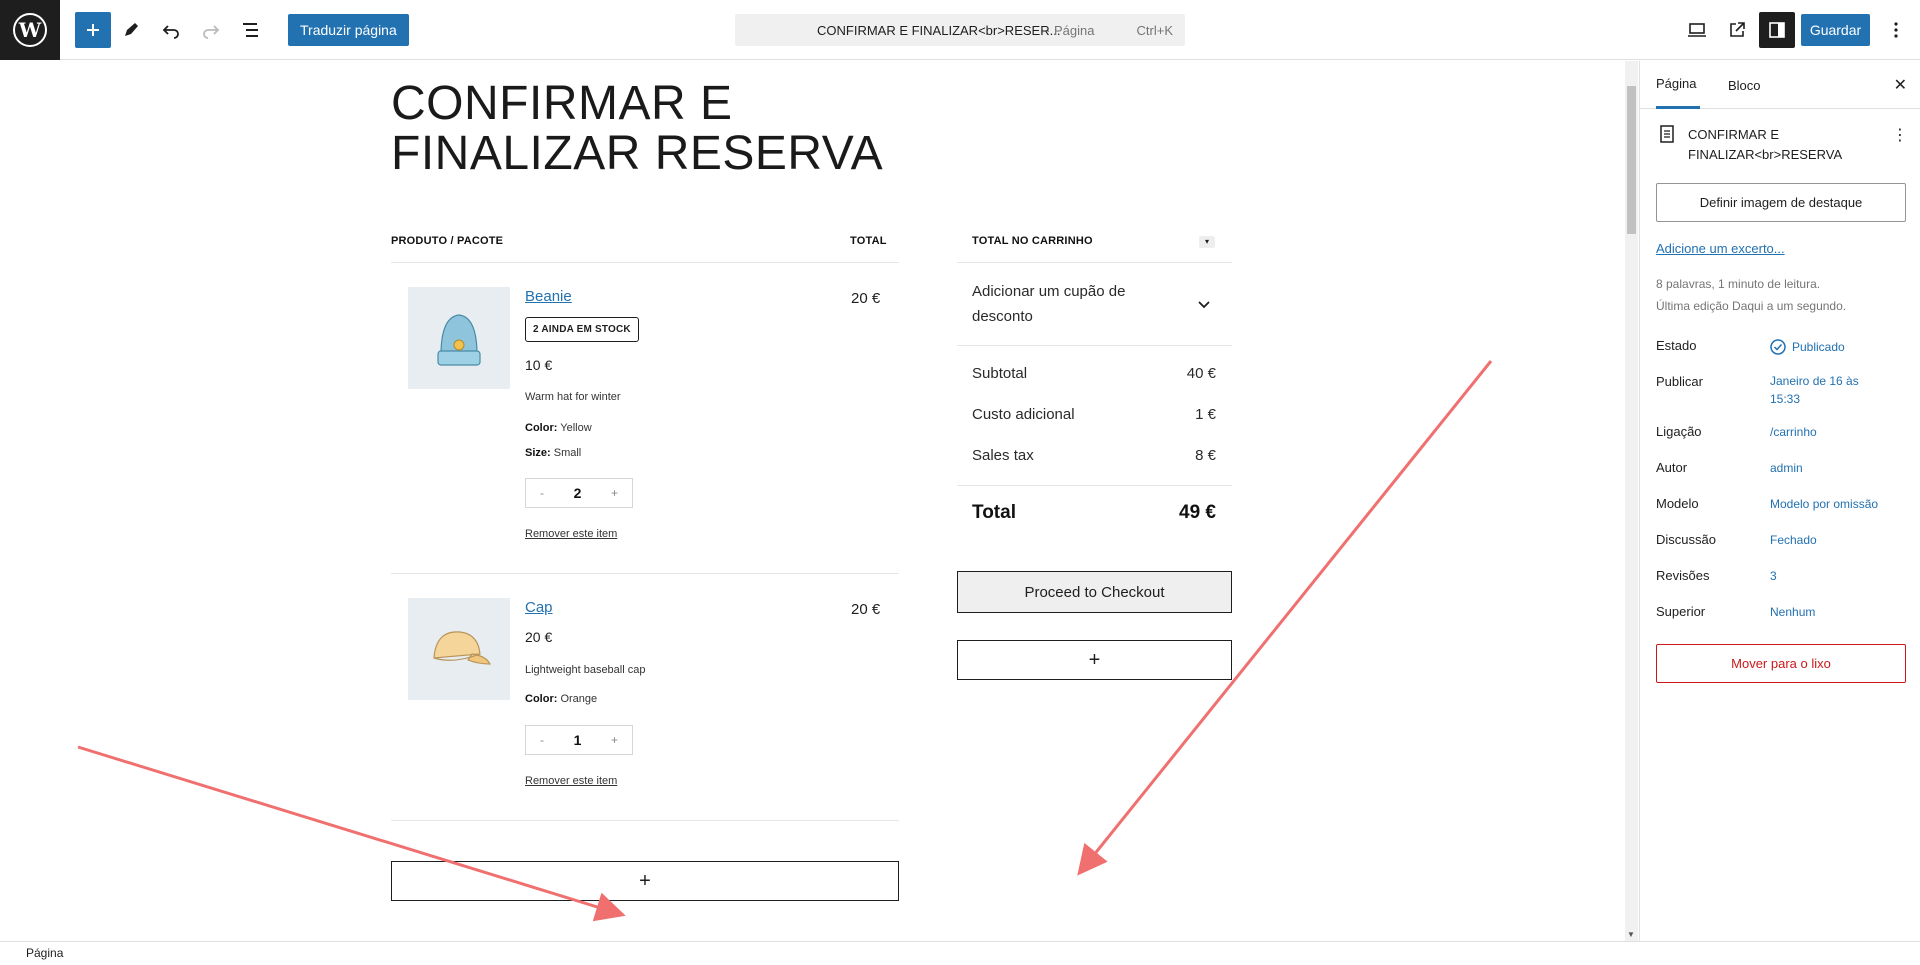 This screenshot has height=965, width=1920. Describe the element at coordinates (348, 30) in the screenshot. I see `translate-page-button: Traduzir página` at that location.